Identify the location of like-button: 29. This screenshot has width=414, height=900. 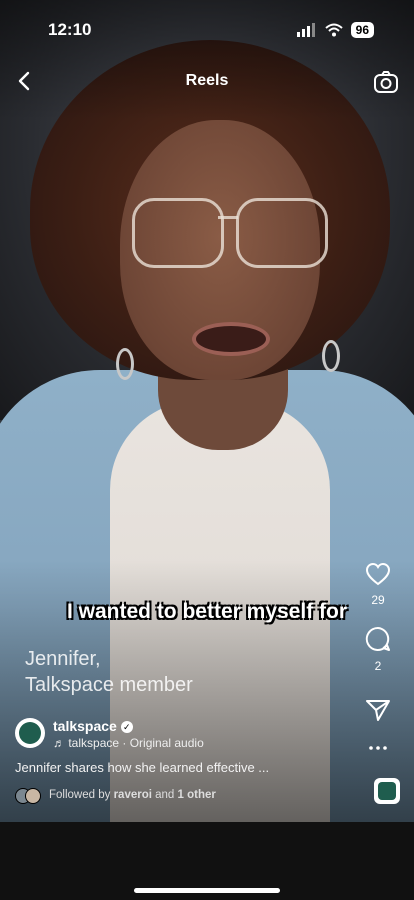
(378, 584).